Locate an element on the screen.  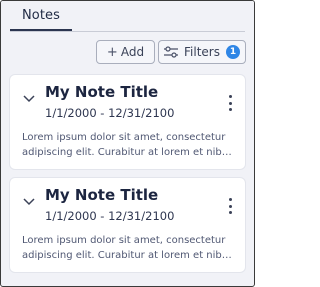
sliders-icon is located at coordinates (171, 52).